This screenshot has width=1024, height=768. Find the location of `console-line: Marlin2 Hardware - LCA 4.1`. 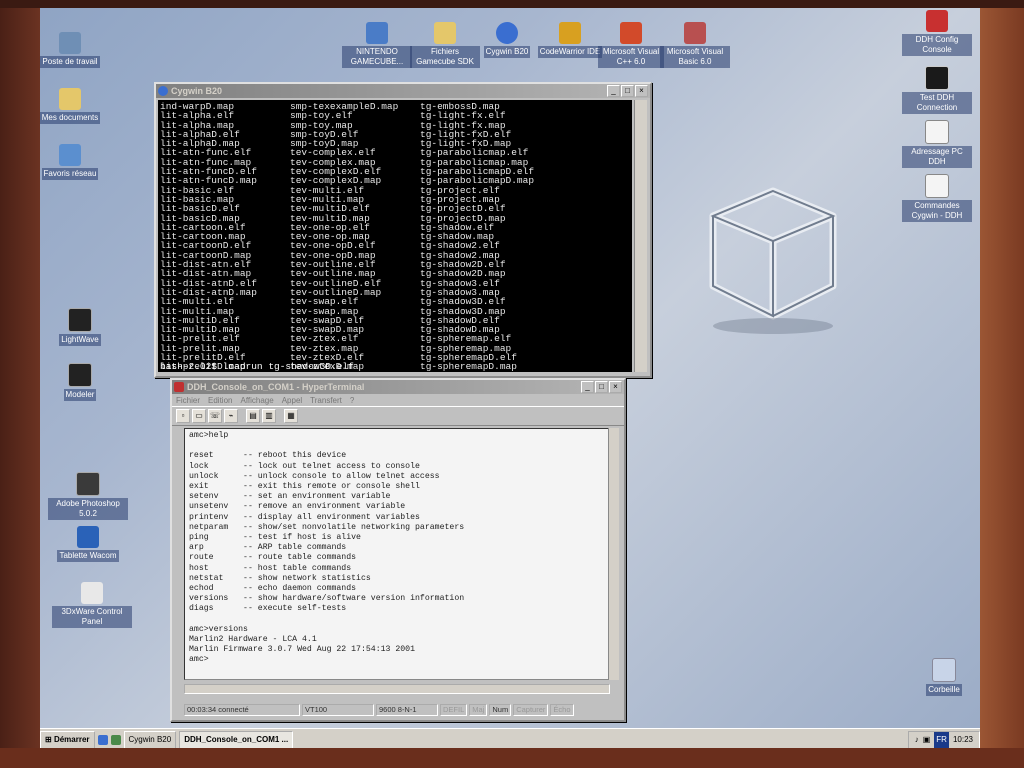

console-line: Marlin2 Hardware - LCA 4.1 is located at coordinates (253, 640).